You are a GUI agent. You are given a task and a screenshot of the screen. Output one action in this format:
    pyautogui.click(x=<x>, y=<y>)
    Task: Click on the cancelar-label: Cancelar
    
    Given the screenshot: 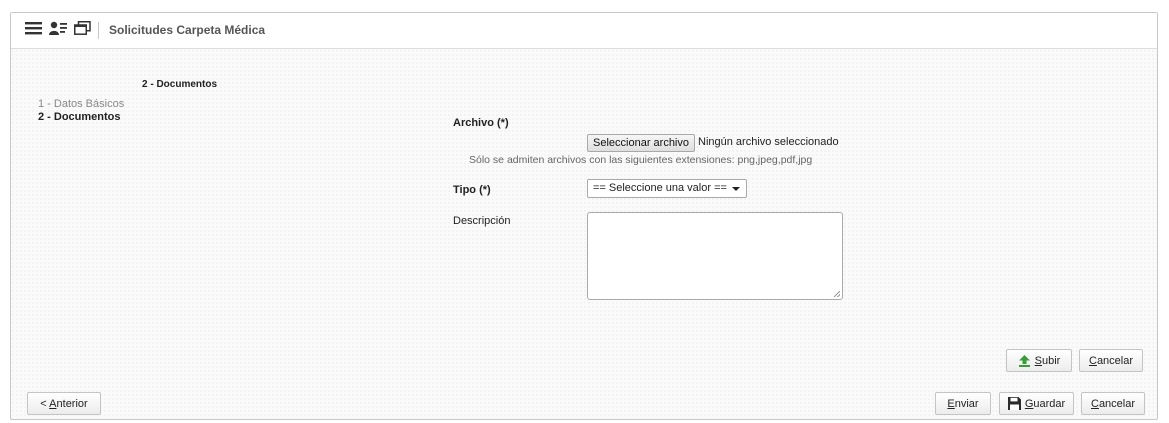 What is the action you would take?
    pyautogui.click(x=1113, y=403)
    